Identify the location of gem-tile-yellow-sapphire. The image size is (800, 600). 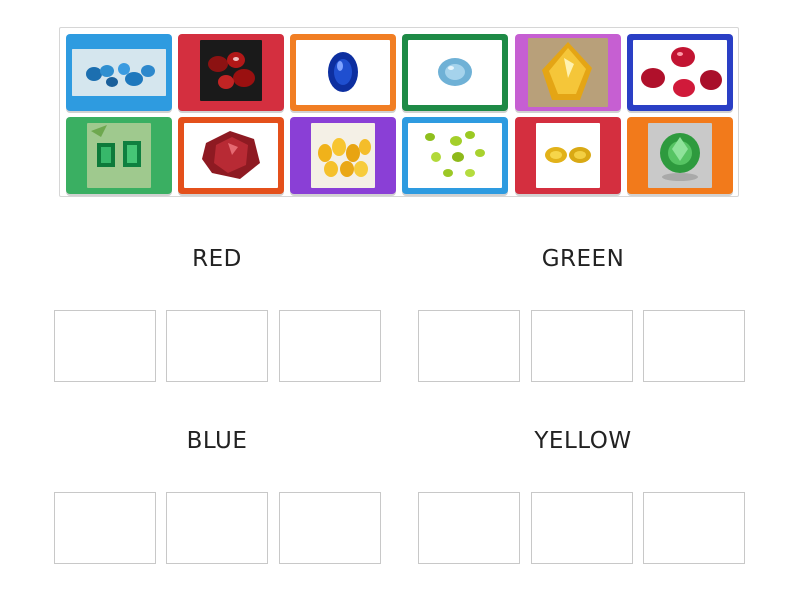
(568, 155).